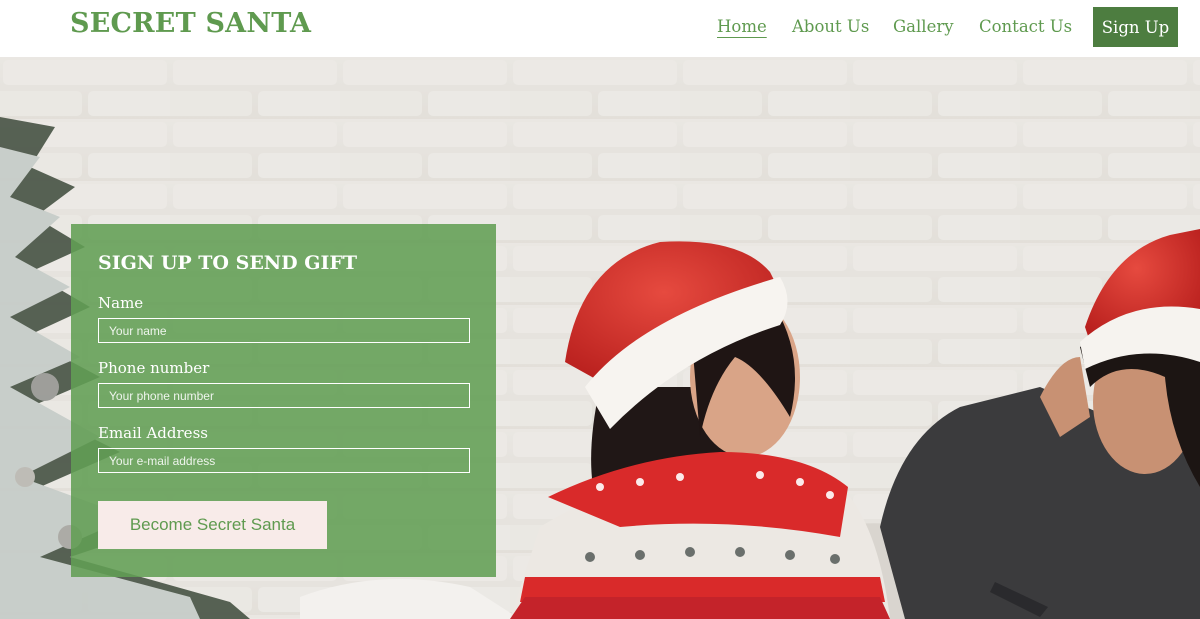 This screenshot has height=619, width=1200. I want to click on main-nav: Home About Us Gallery Contact Us, so click(600, 29).